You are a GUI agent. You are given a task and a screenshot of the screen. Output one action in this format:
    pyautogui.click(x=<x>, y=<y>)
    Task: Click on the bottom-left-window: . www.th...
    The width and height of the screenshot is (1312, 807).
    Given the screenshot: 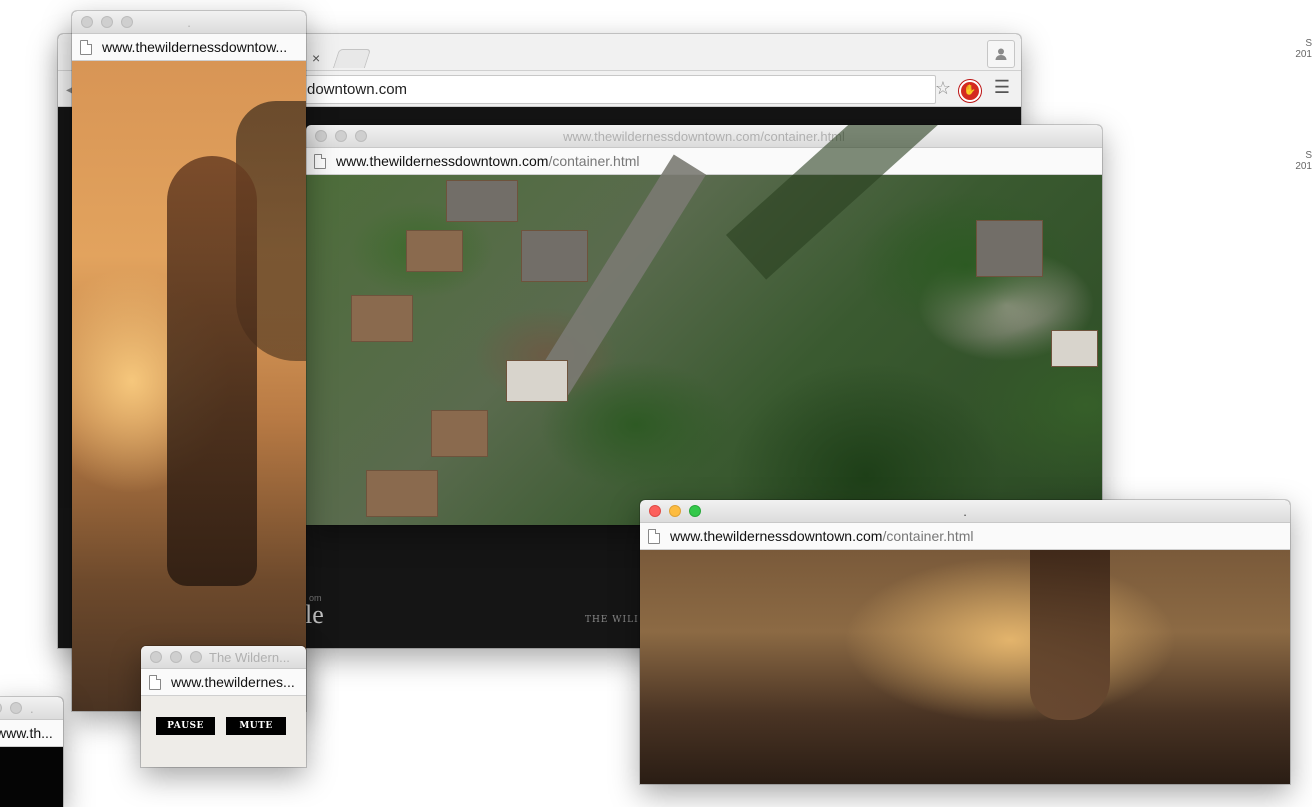 What is the action you would take?
    pyautogui.click(x=31, y=752)
    